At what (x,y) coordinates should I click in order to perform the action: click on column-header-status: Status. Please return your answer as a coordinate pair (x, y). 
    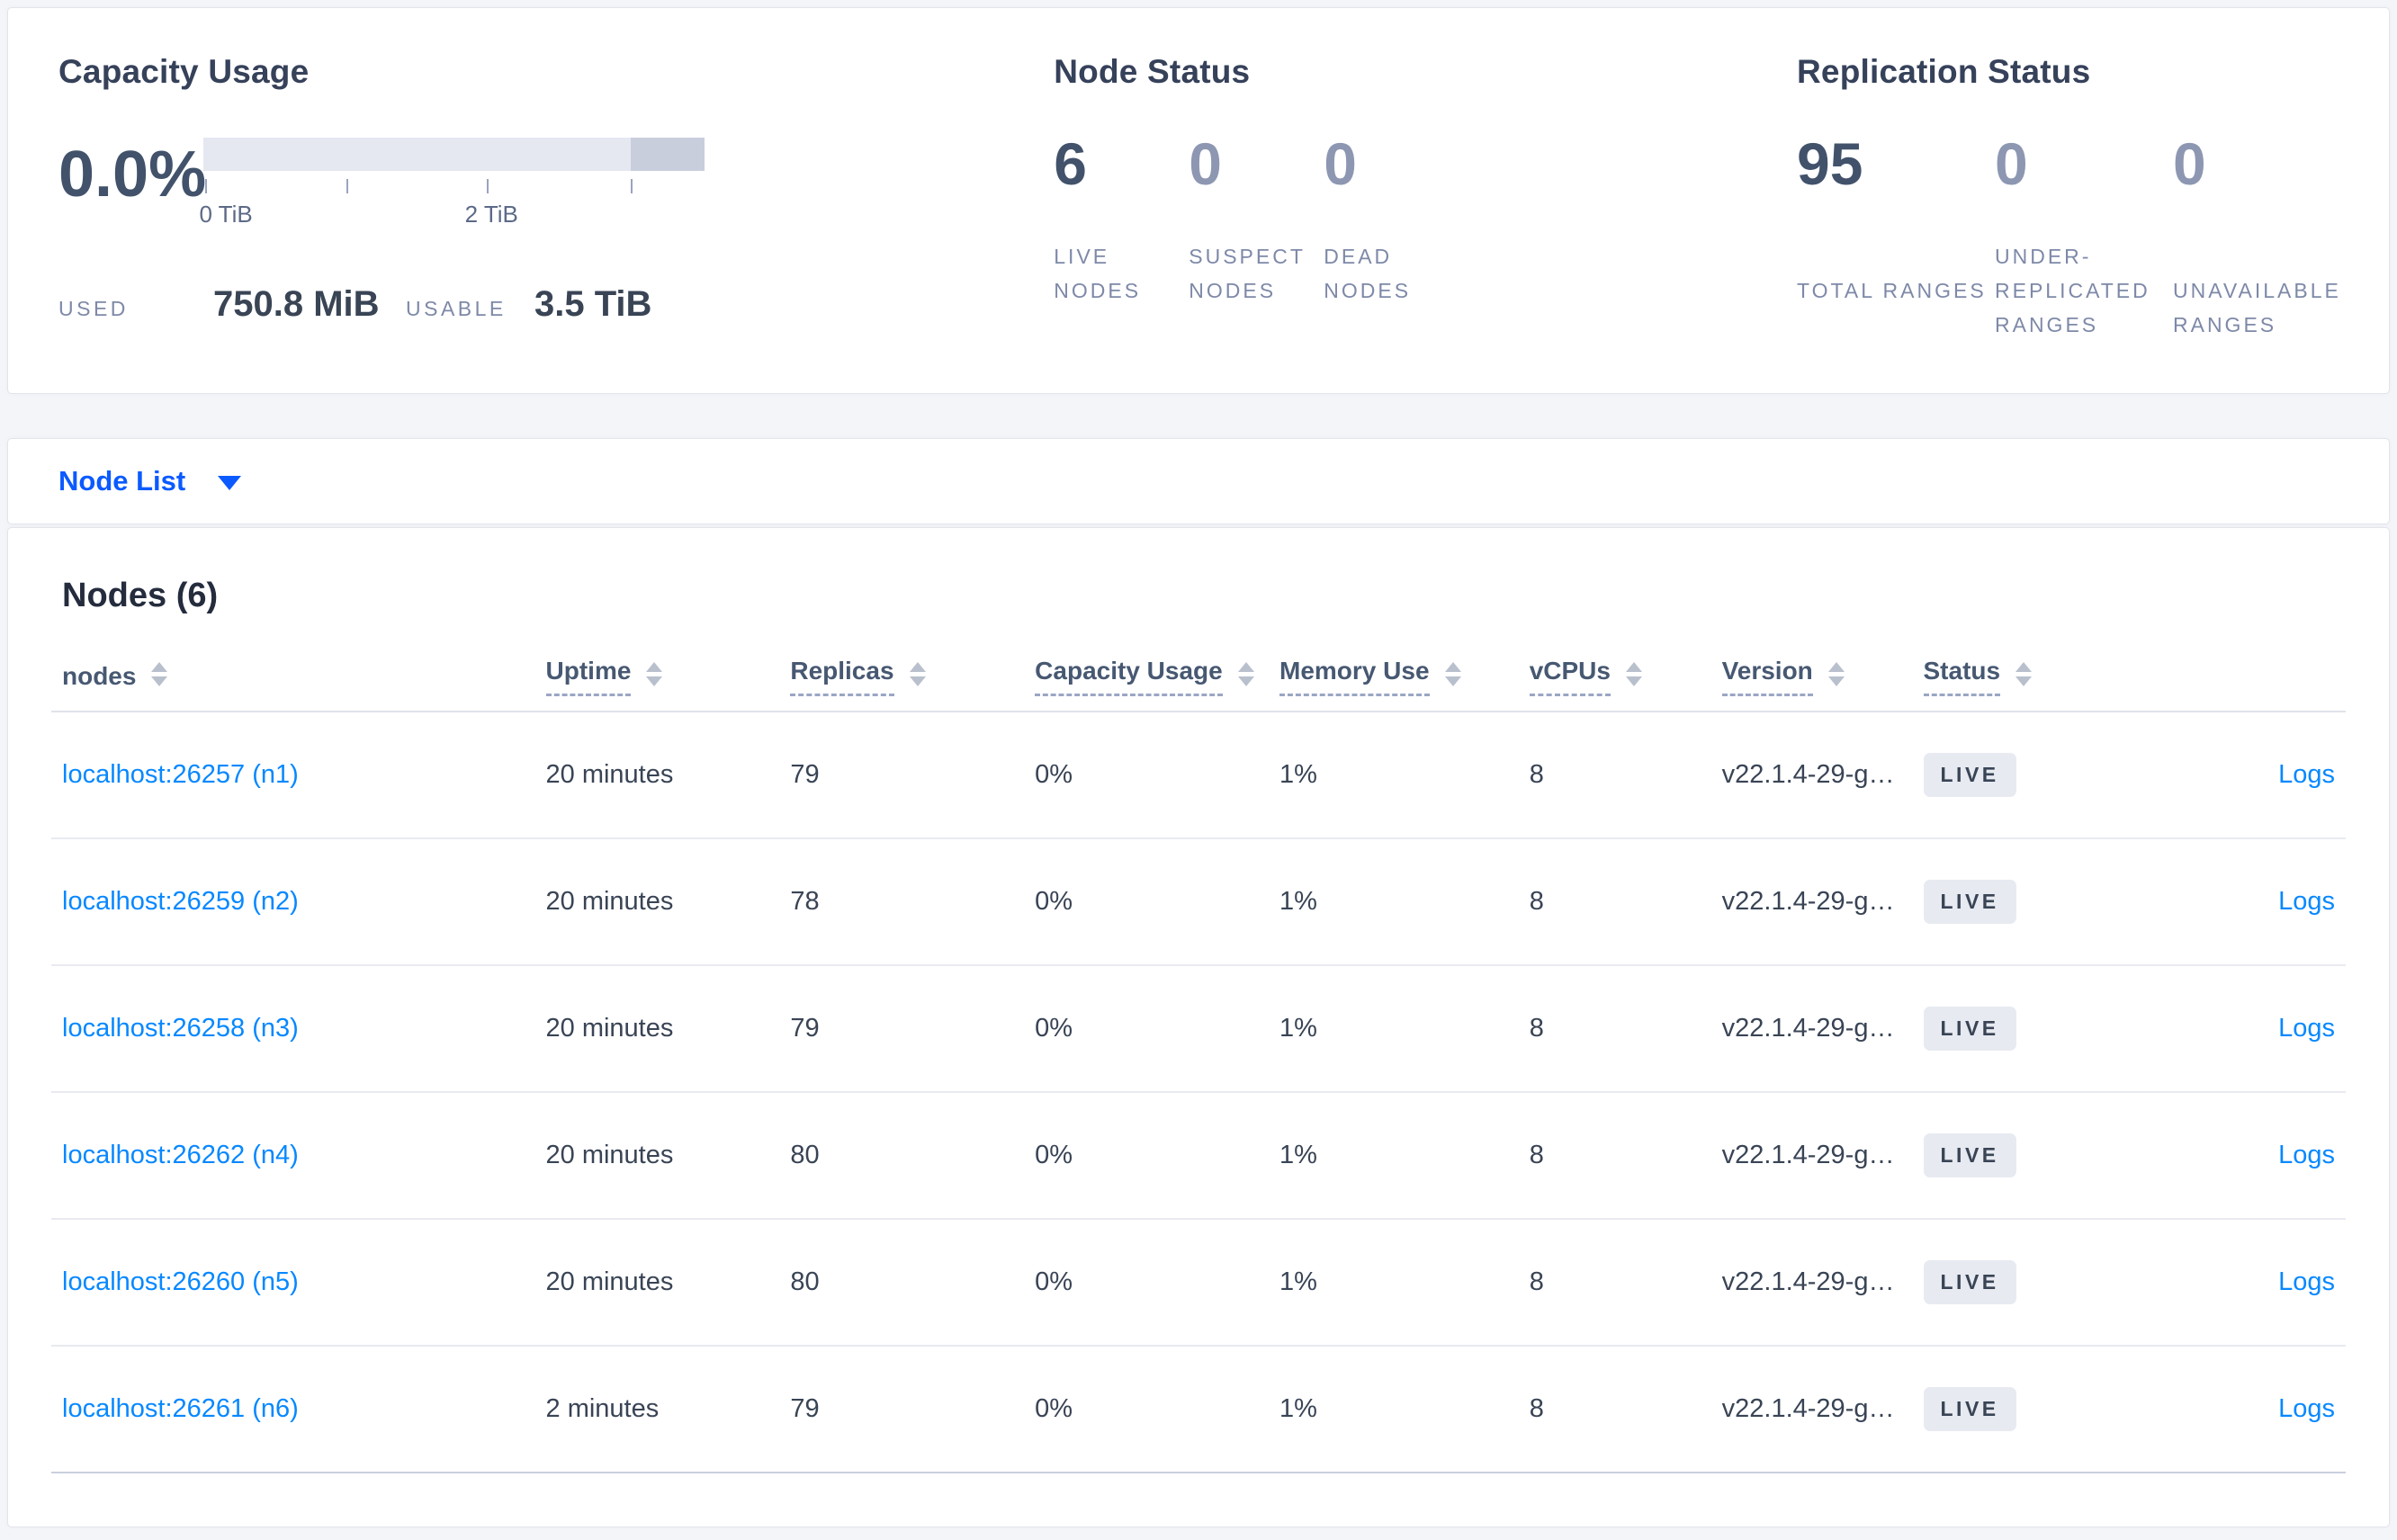
    Looking at the image, I should click on (2027, 676).